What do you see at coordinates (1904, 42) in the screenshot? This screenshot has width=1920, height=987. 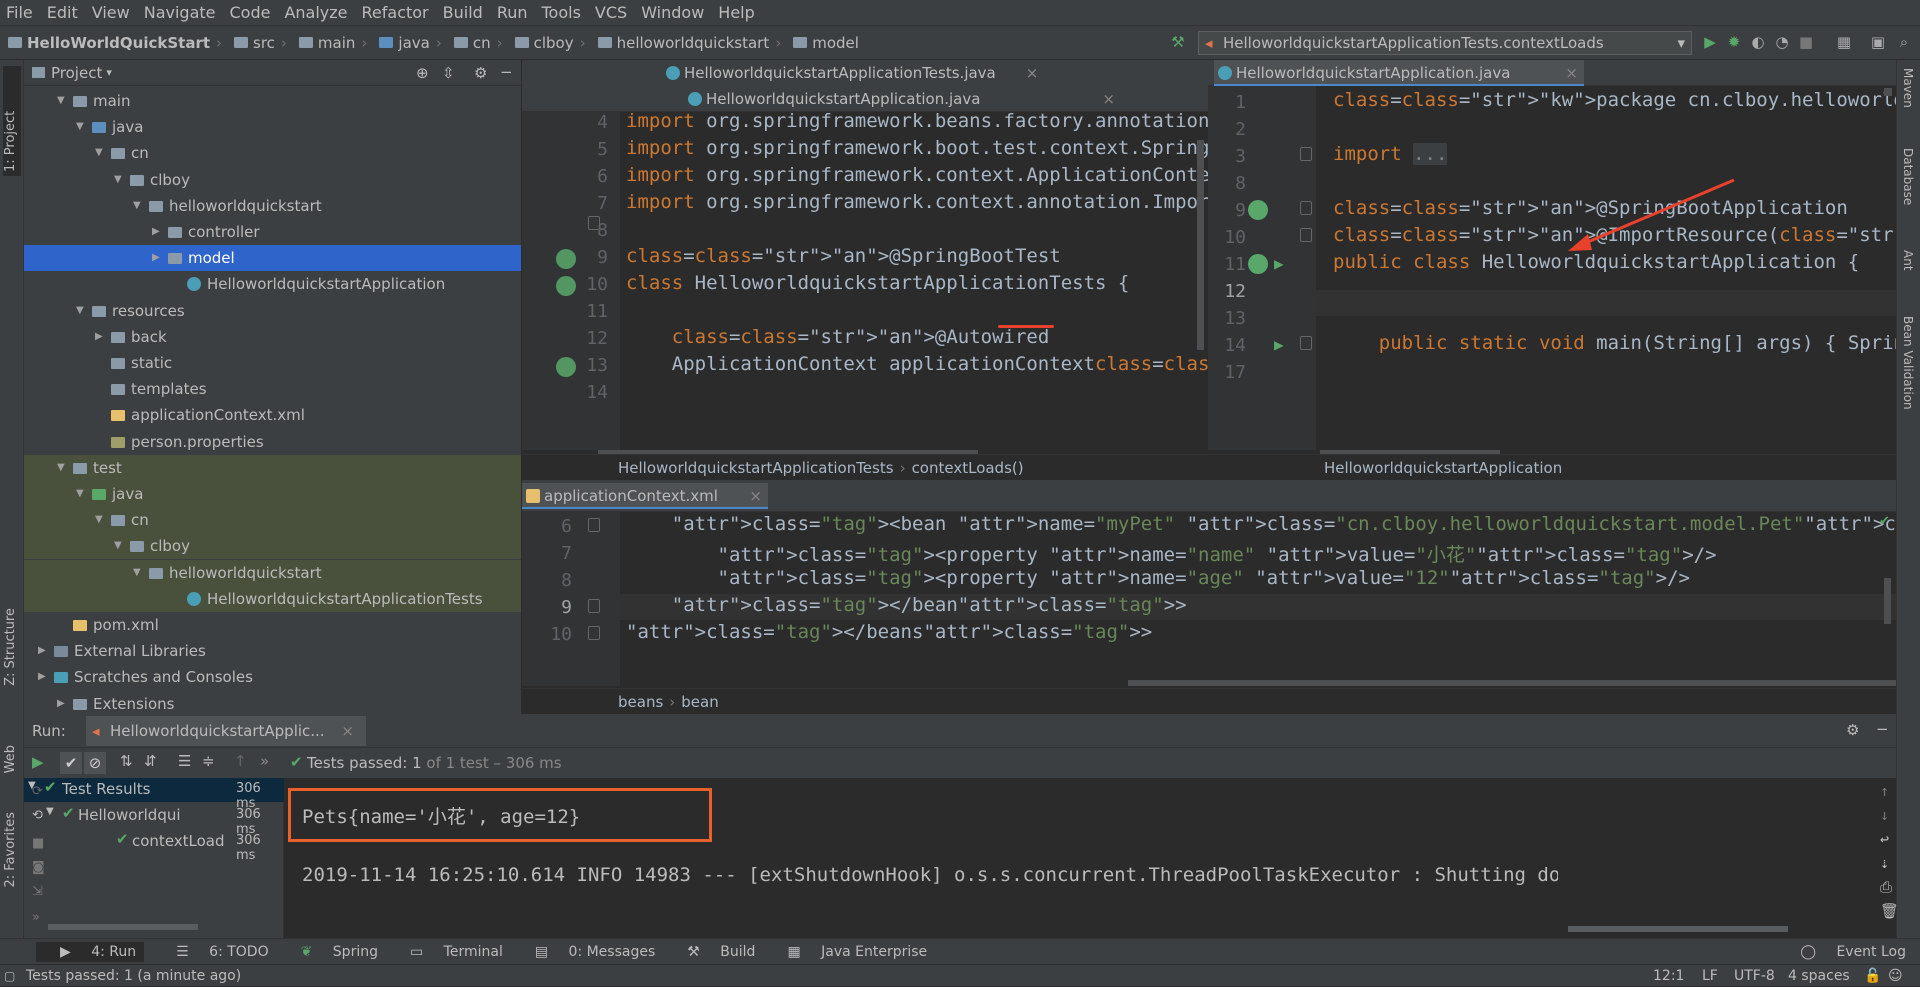 I see `search-everywhere-icon: ⌕` at bounding box center [1904, 42].